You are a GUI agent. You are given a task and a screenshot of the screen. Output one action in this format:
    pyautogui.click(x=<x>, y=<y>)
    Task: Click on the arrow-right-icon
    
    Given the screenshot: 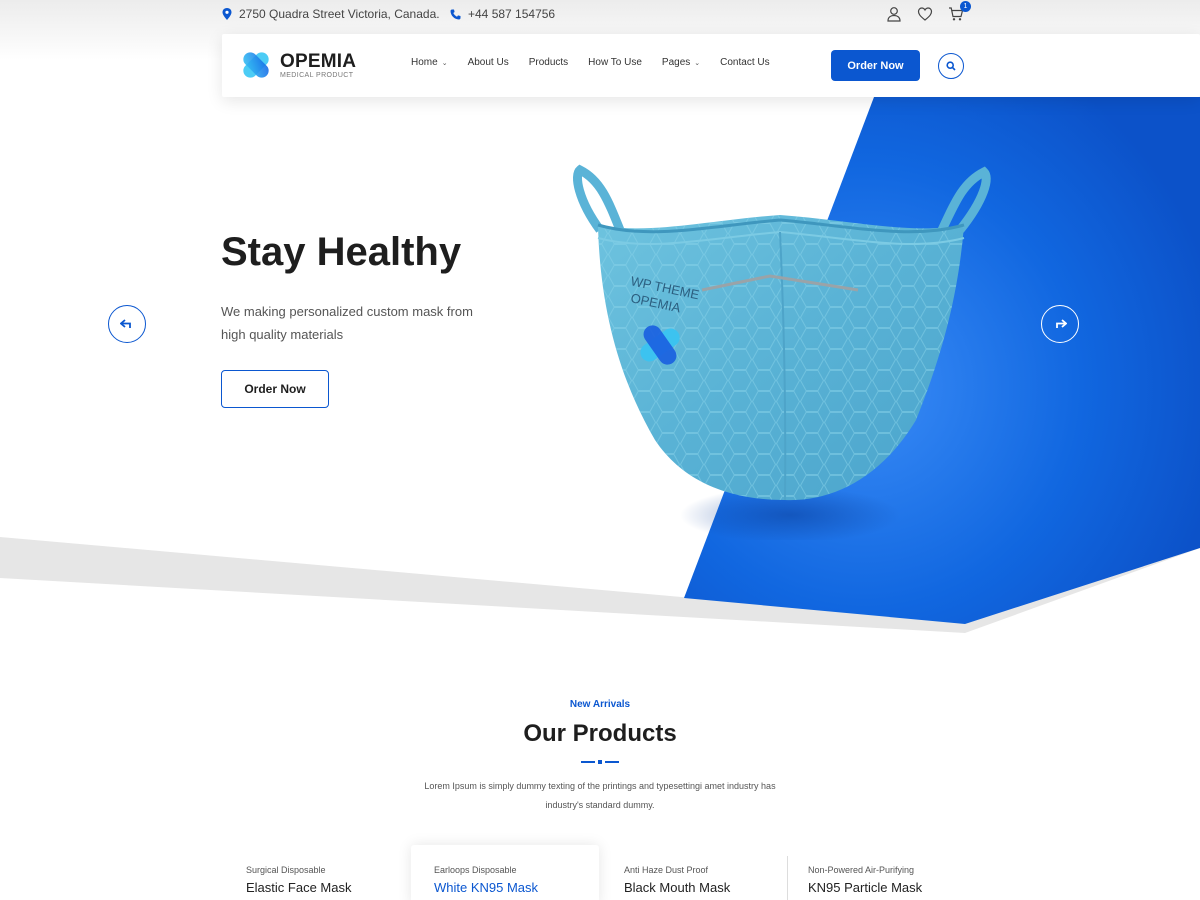 What is the action you would take?
    pyautogui.click(x=1061, y=323)
    